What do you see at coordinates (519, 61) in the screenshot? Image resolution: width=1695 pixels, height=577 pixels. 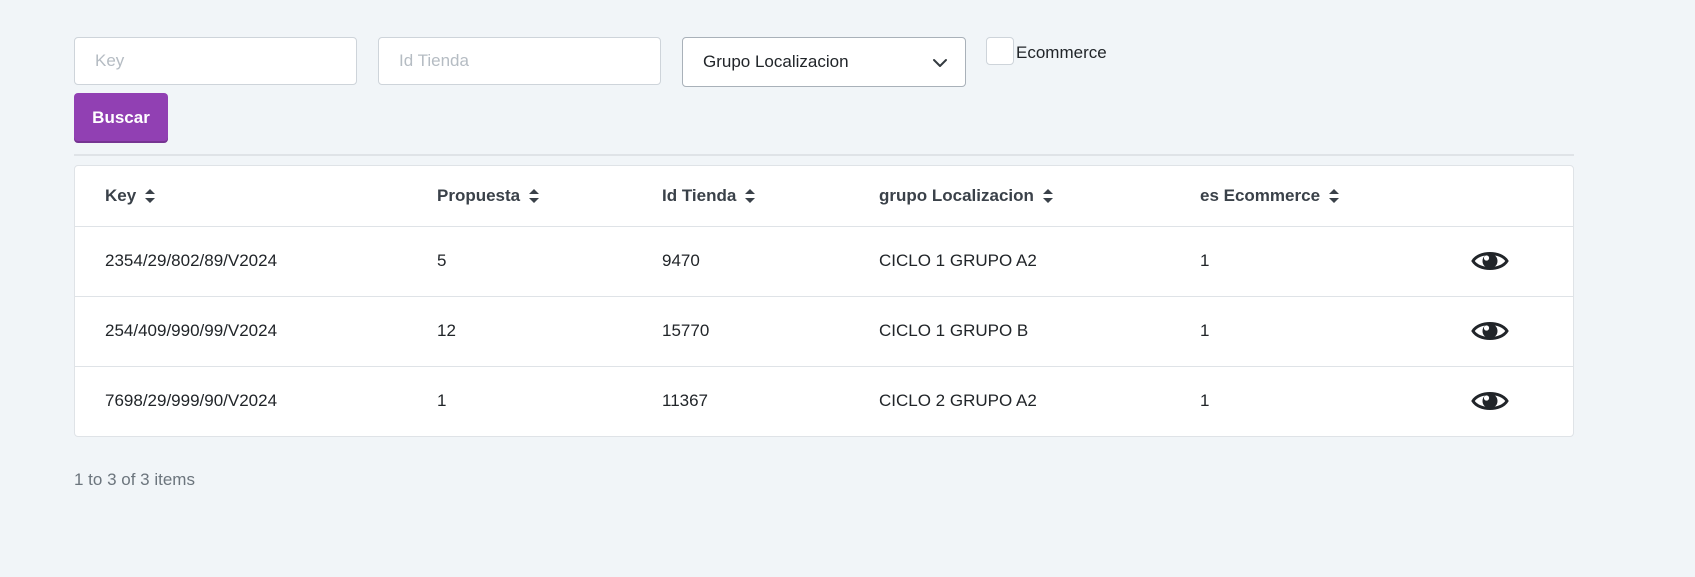 I see `id-tienda-input` at bounding box center [519, 61].